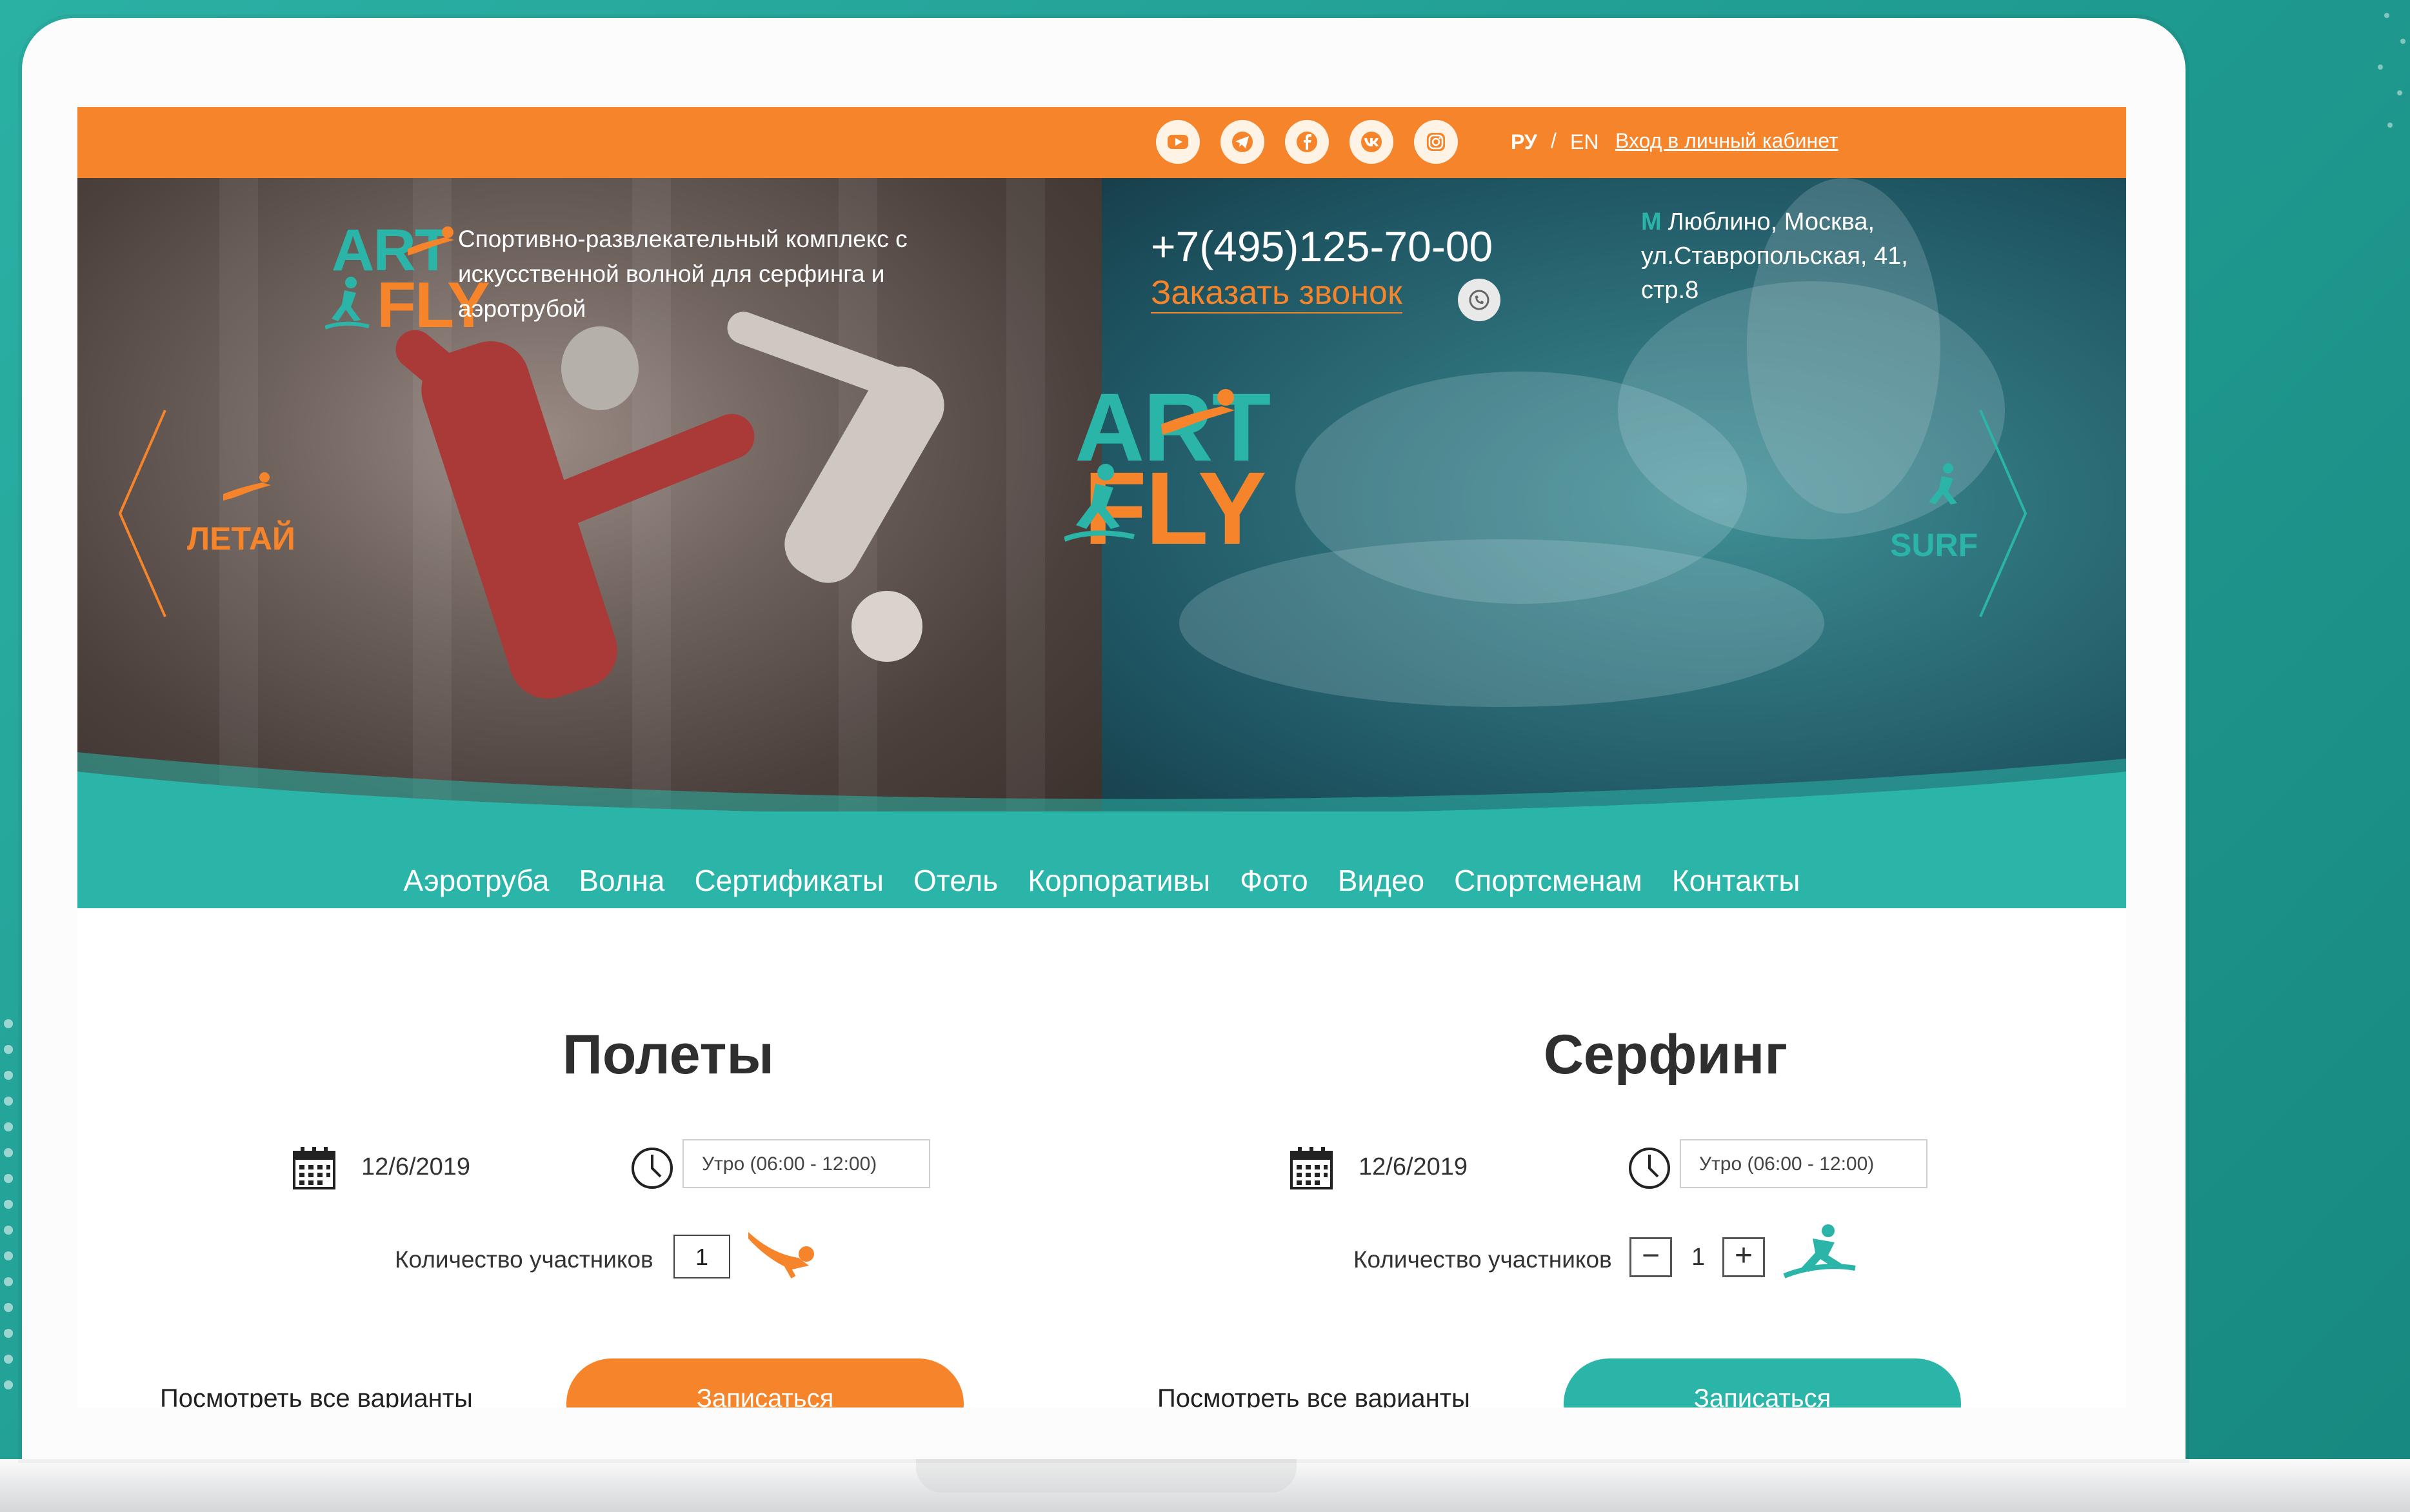  Describe the element at coordinates (146, 513) in the screenshot. I see `slider-prev-arrow` at that location.